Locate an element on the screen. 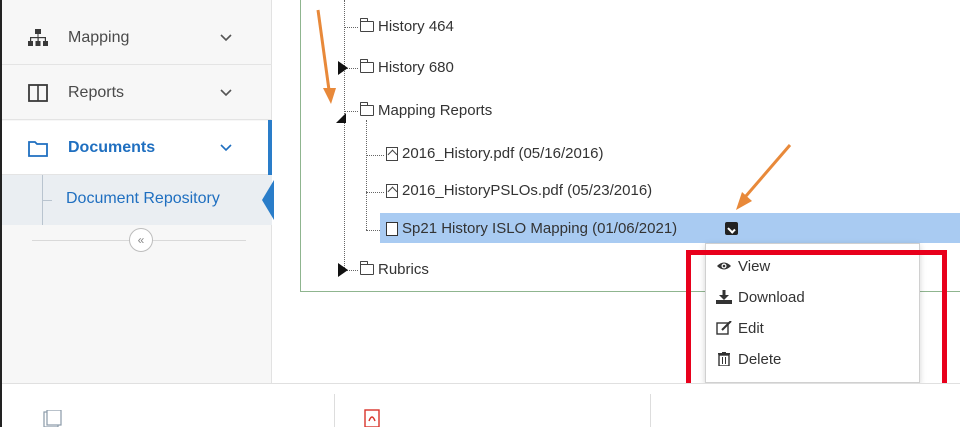 This screenshot has width=960, height=427. tree-node-label: 2016_History.pdf (05/16/2016) is located at coordinates (503, 153).